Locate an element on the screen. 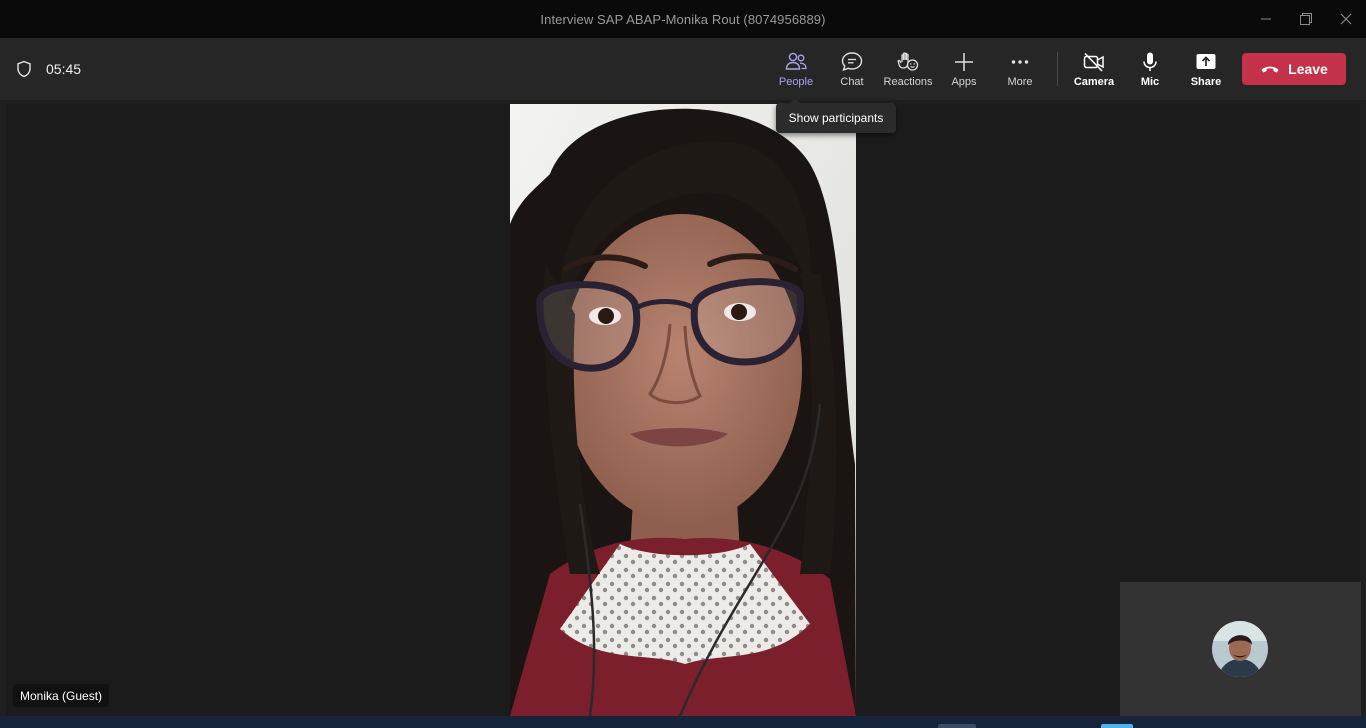  show-participants-tooltip: Show participants is located at coordinates (836, 115).